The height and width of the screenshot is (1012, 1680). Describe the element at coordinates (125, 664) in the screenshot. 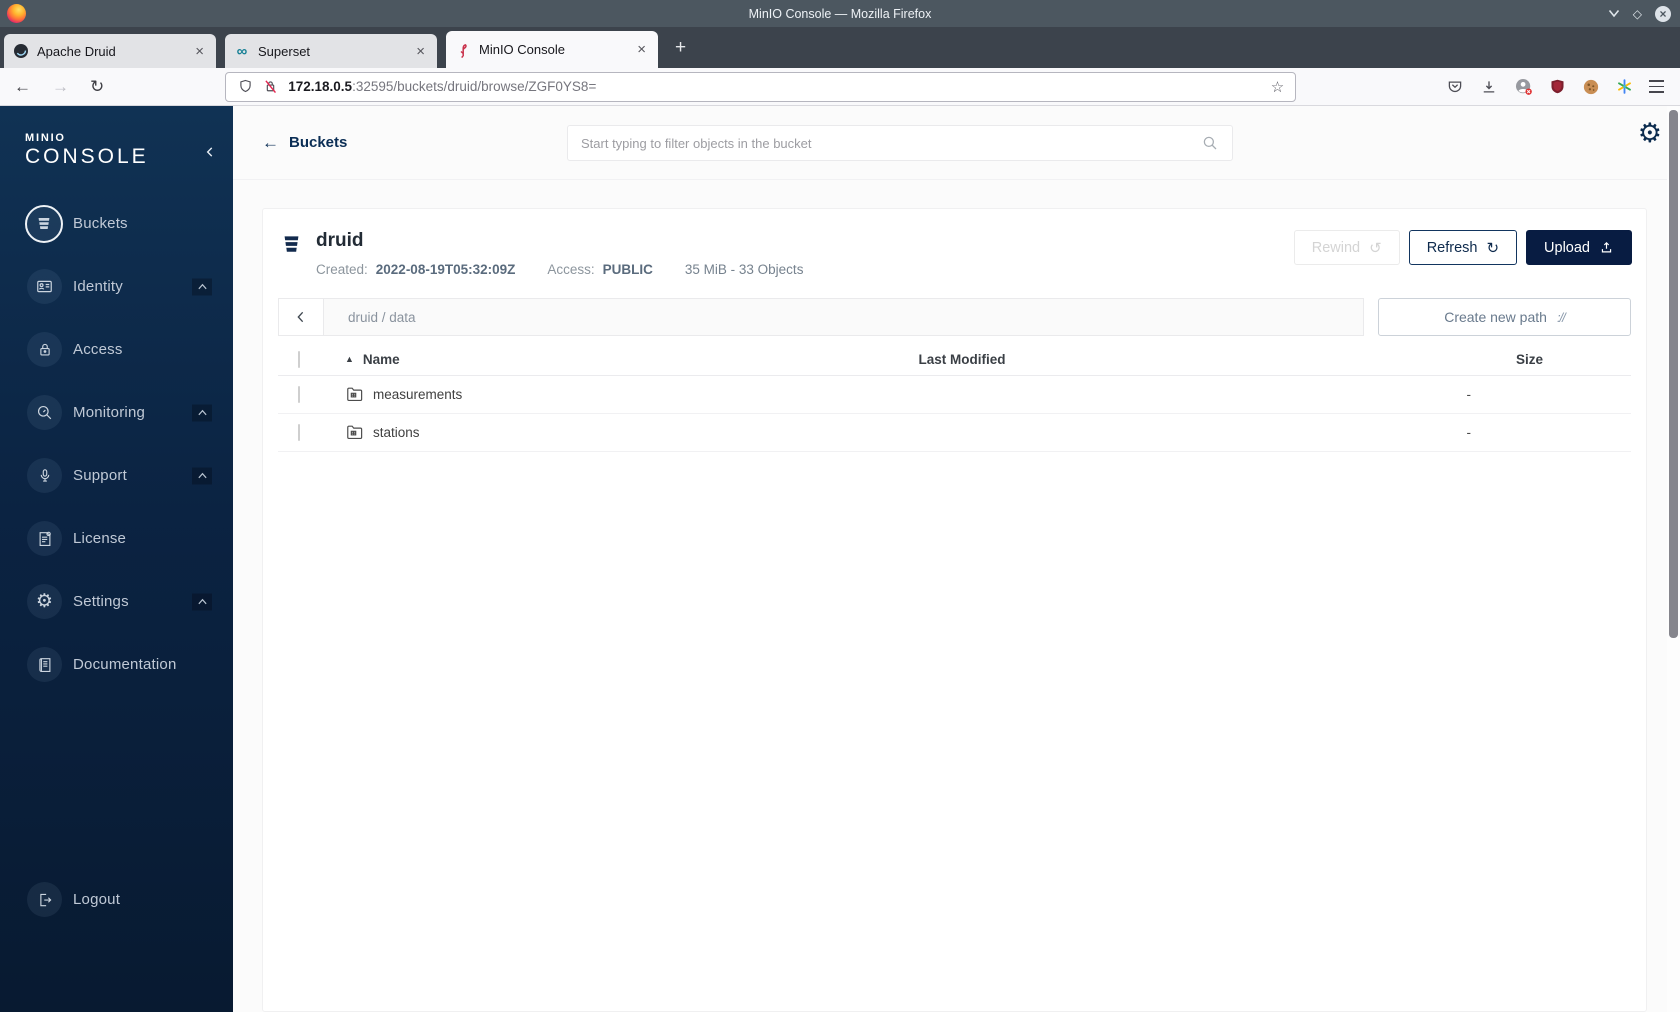

I see `sidebar-item-label: Documentation` at that location.